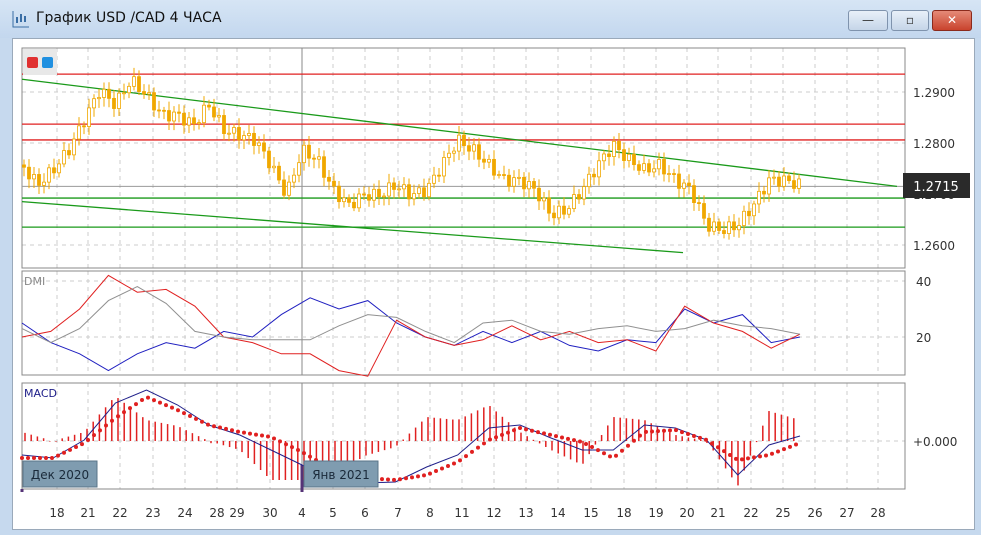  I want to click on x-axis-label: 19, so click(655, 513).